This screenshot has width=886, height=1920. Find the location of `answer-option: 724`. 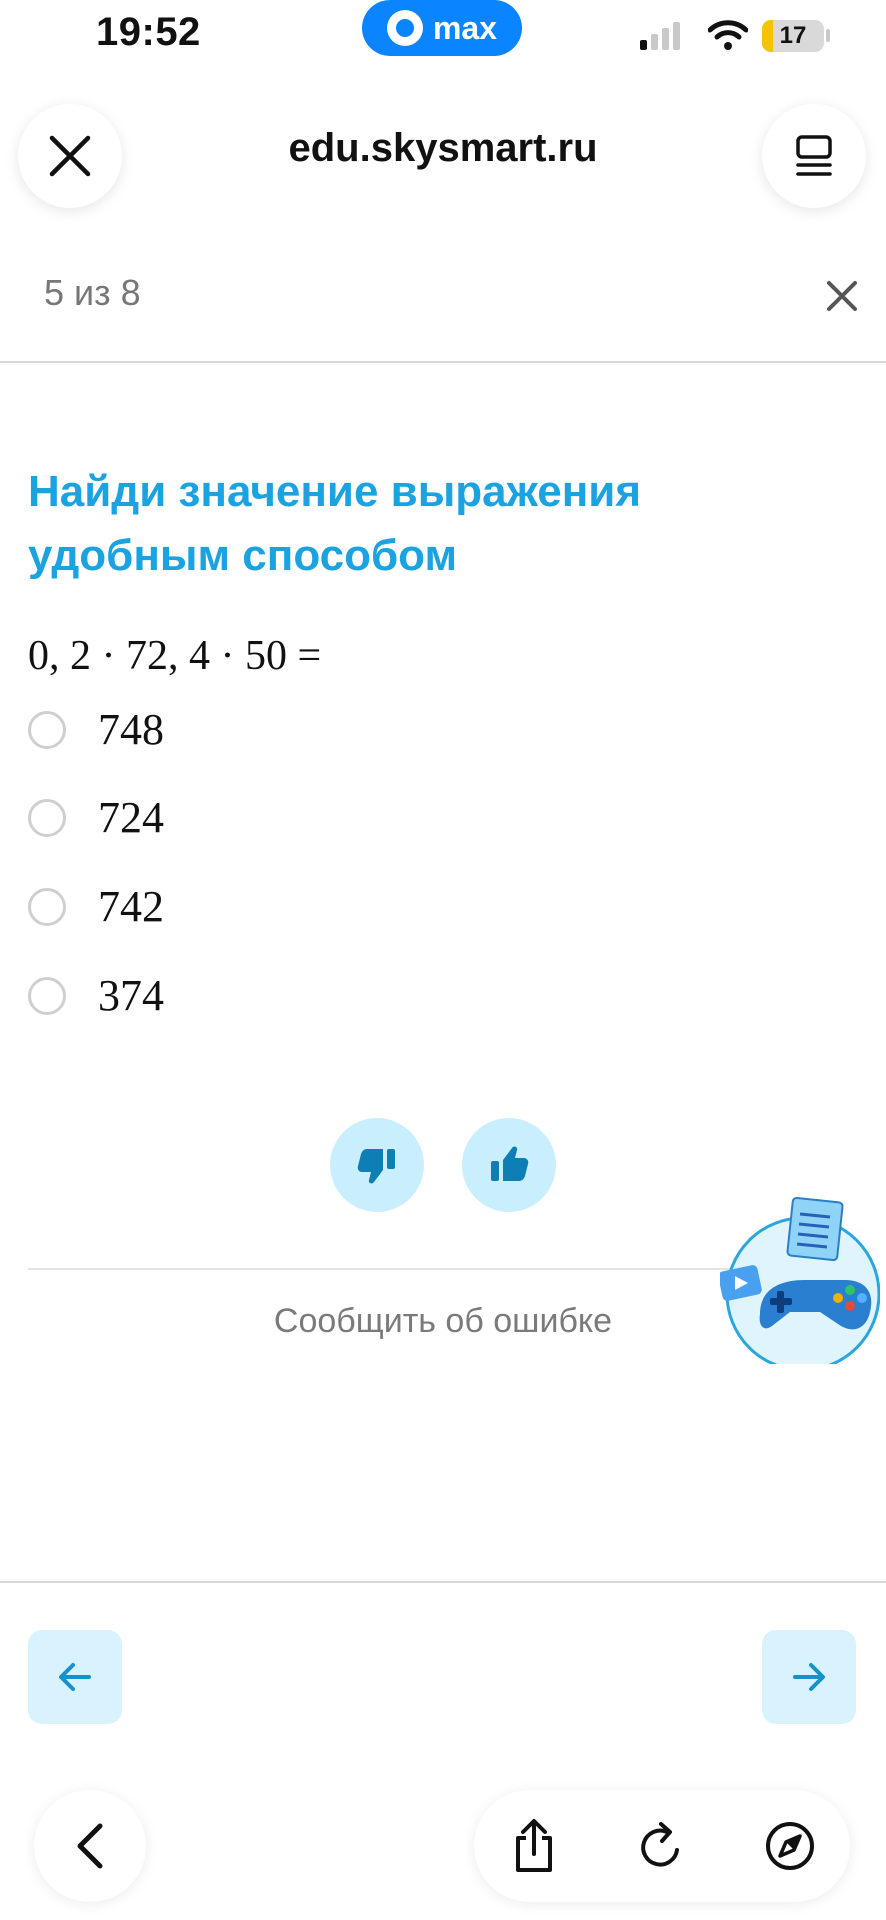

answer-option: 724 is located at coordinates (96, 817).